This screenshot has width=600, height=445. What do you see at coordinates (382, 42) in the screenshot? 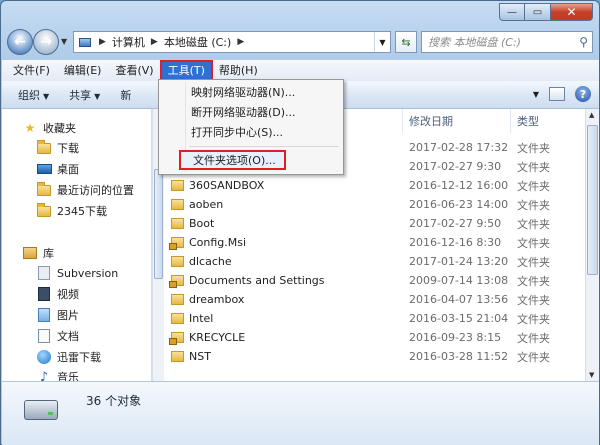
I see `address-history-dropdown: ▼` at bounding box center [382, 42].